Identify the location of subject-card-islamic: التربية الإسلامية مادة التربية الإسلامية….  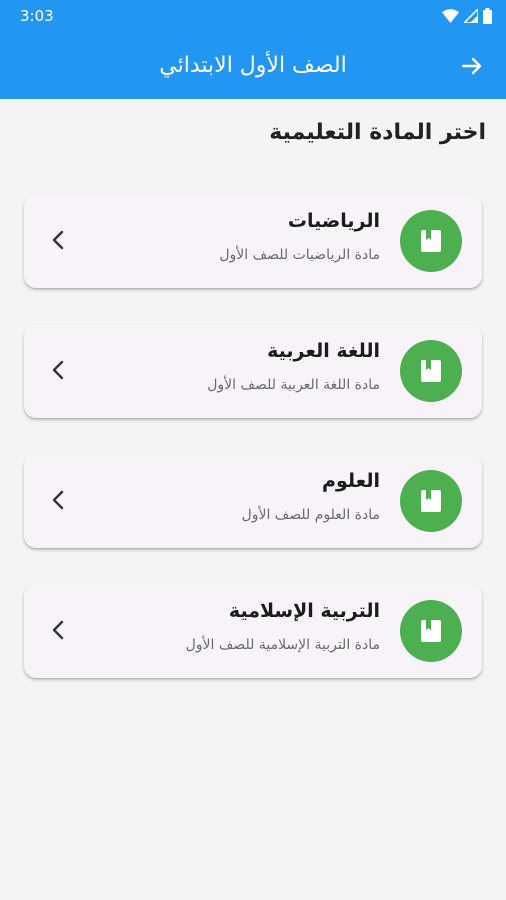
(253, 631).